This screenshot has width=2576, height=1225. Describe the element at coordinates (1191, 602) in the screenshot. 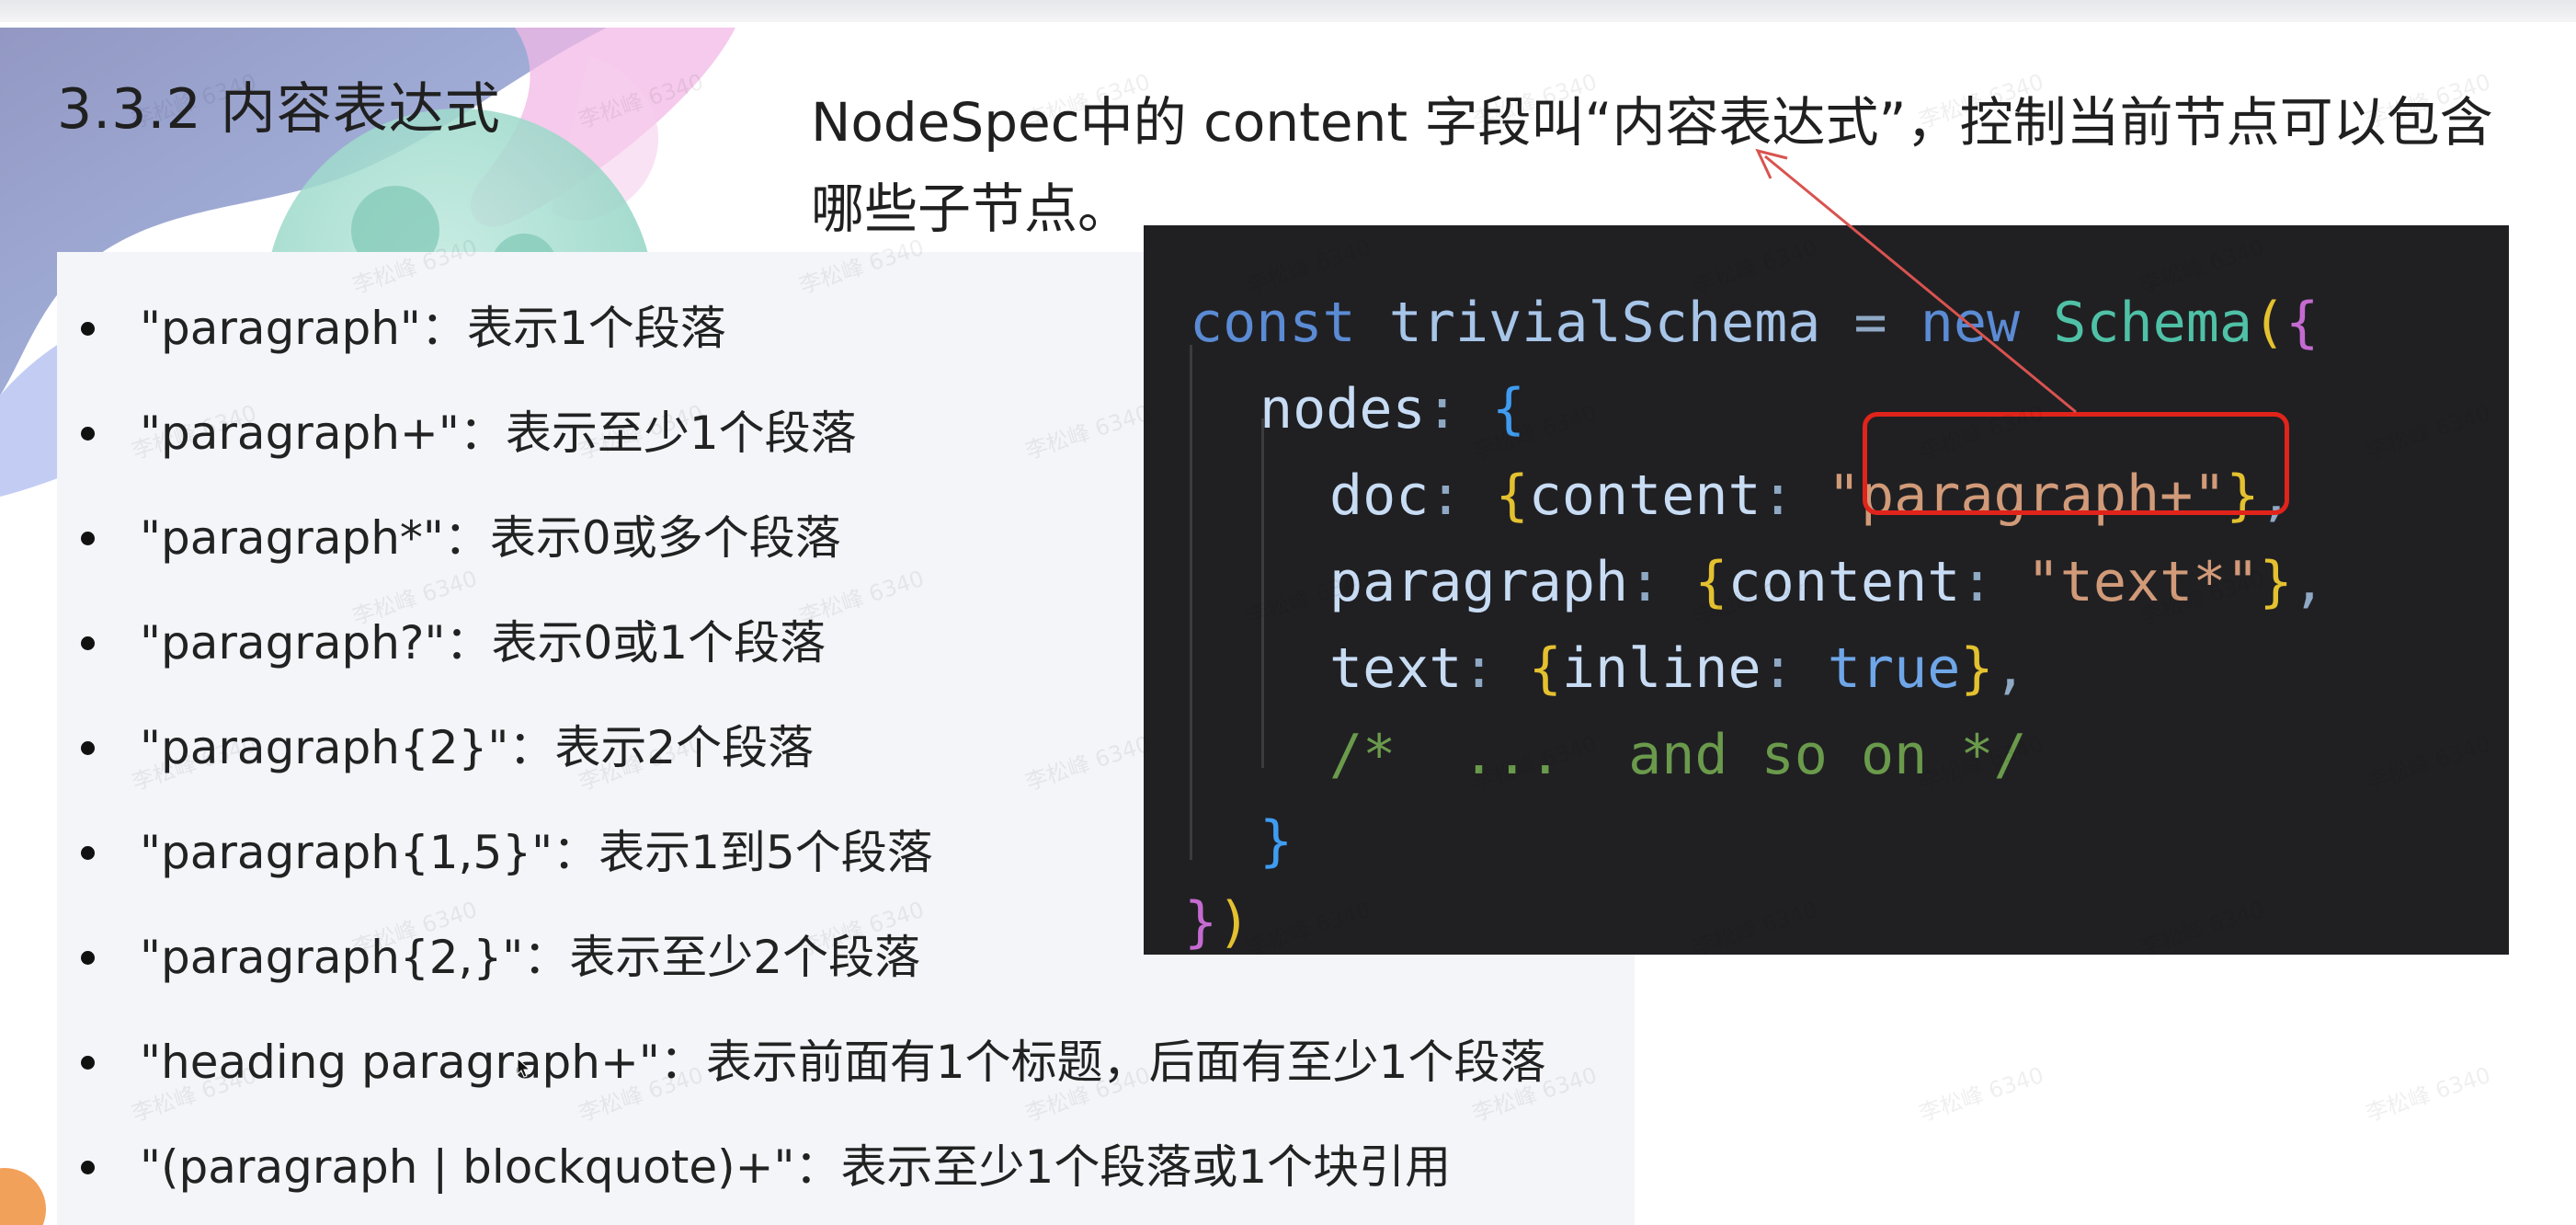

I see `indent-guide` at that location.